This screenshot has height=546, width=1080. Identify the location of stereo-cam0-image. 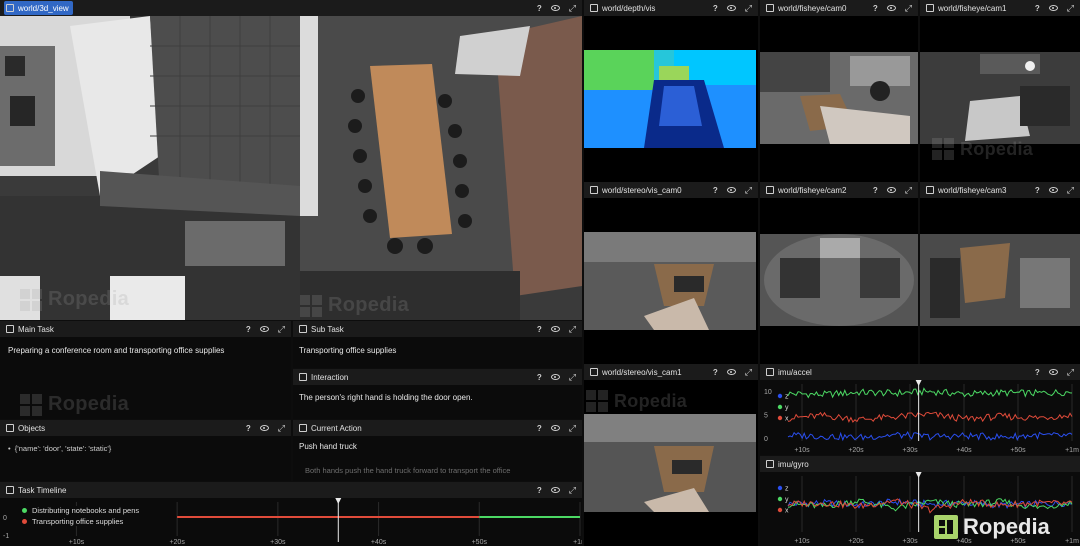
(671, 281).